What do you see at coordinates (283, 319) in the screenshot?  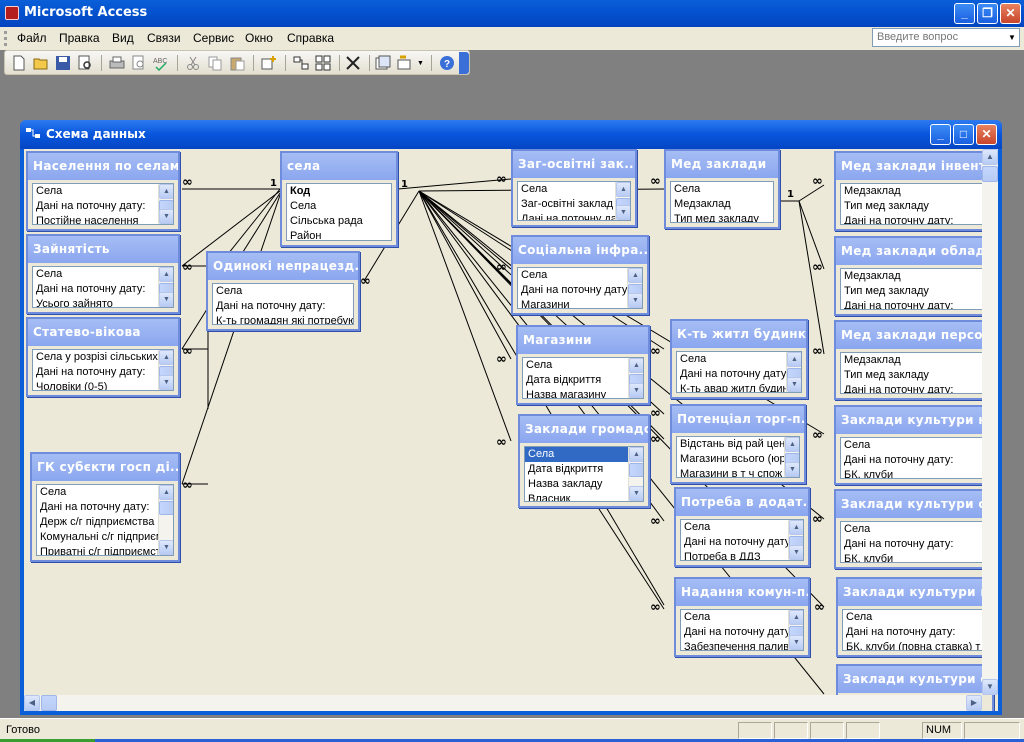 I see `field-item: К-ть громадян які потребуют` at bounding box center [283, 319].